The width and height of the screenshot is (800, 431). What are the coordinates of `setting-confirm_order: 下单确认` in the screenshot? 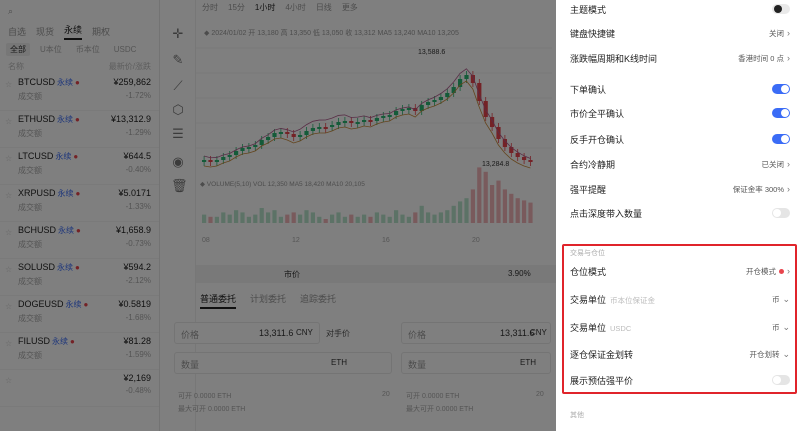 It's located at (680, 89).